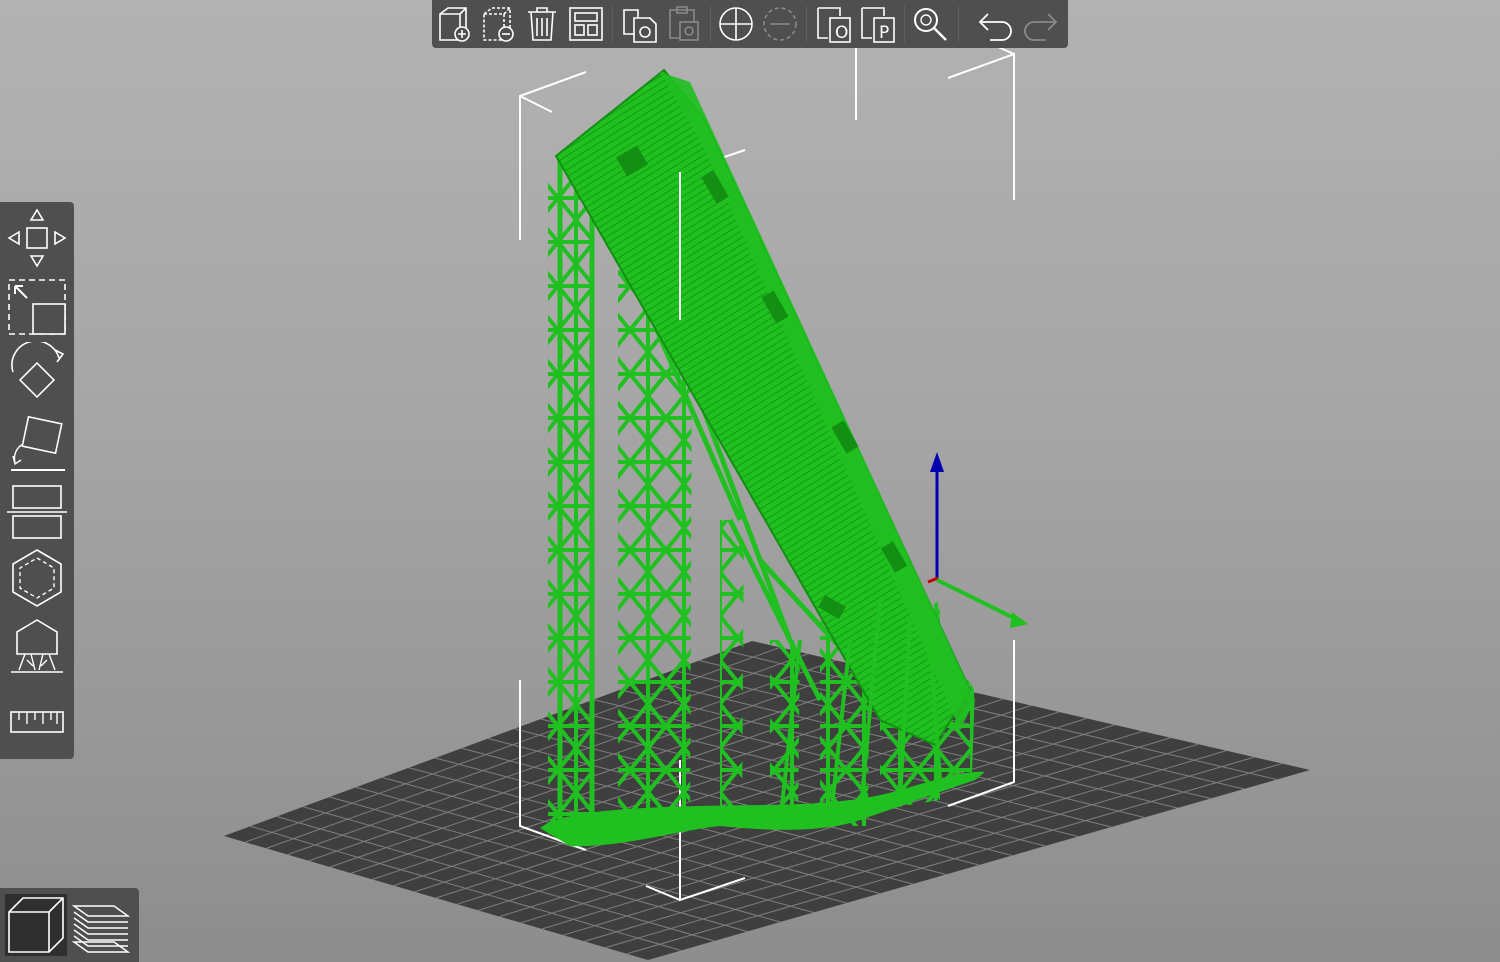 The width and height of the screenshot is (1500, 962). What do you see at coordinates (834, 24) in the screenshot?
I see `split-to-objects-icon: O` at bounding box center [834, 24].